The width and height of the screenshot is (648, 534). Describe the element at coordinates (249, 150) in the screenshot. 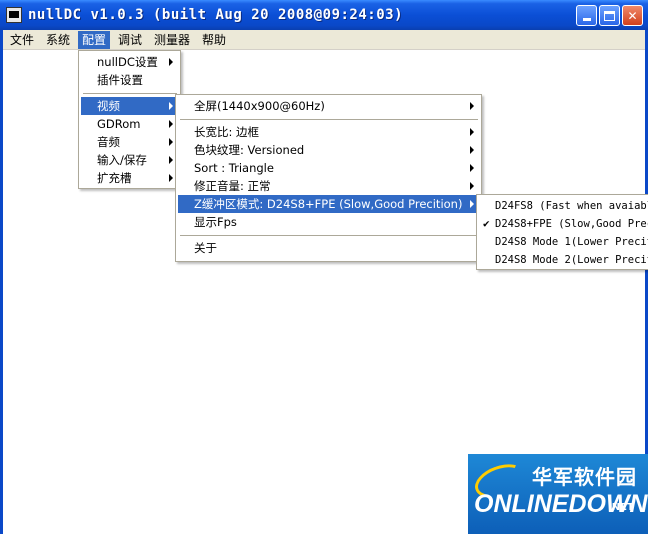

I see `menu-item-label: 色块纹理: Versioned` at that location.